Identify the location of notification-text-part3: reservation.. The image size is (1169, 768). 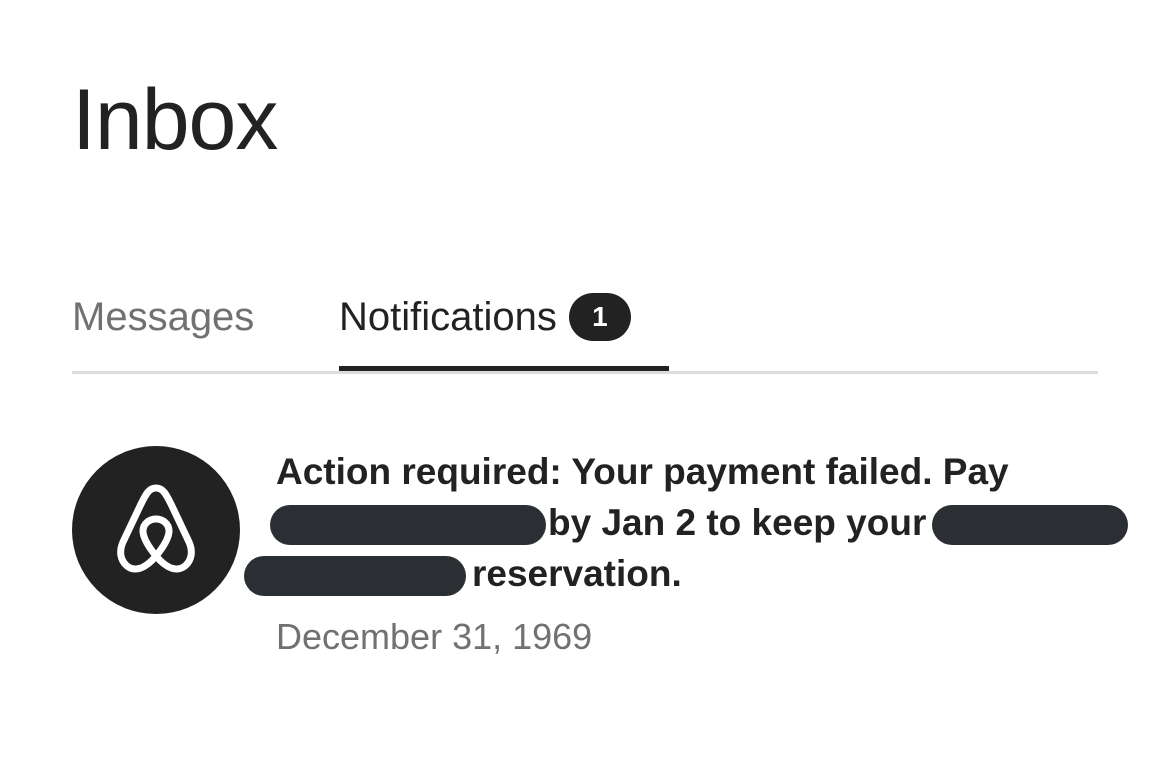
(577, 573).